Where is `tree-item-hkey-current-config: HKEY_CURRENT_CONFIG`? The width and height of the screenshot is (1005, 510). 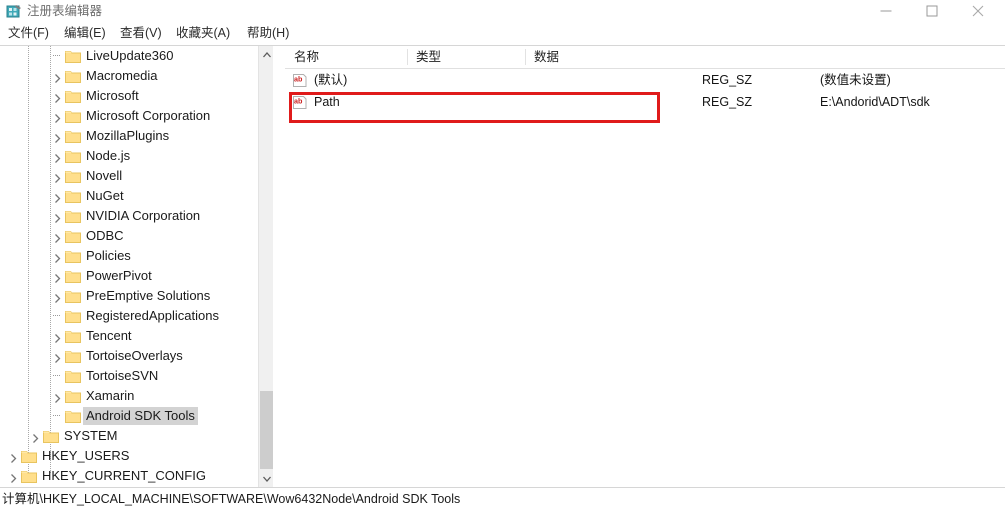
tree-item-hkey-current-config: HKEY_CURRENT_CONFIG is located at coordinates (136, 476).